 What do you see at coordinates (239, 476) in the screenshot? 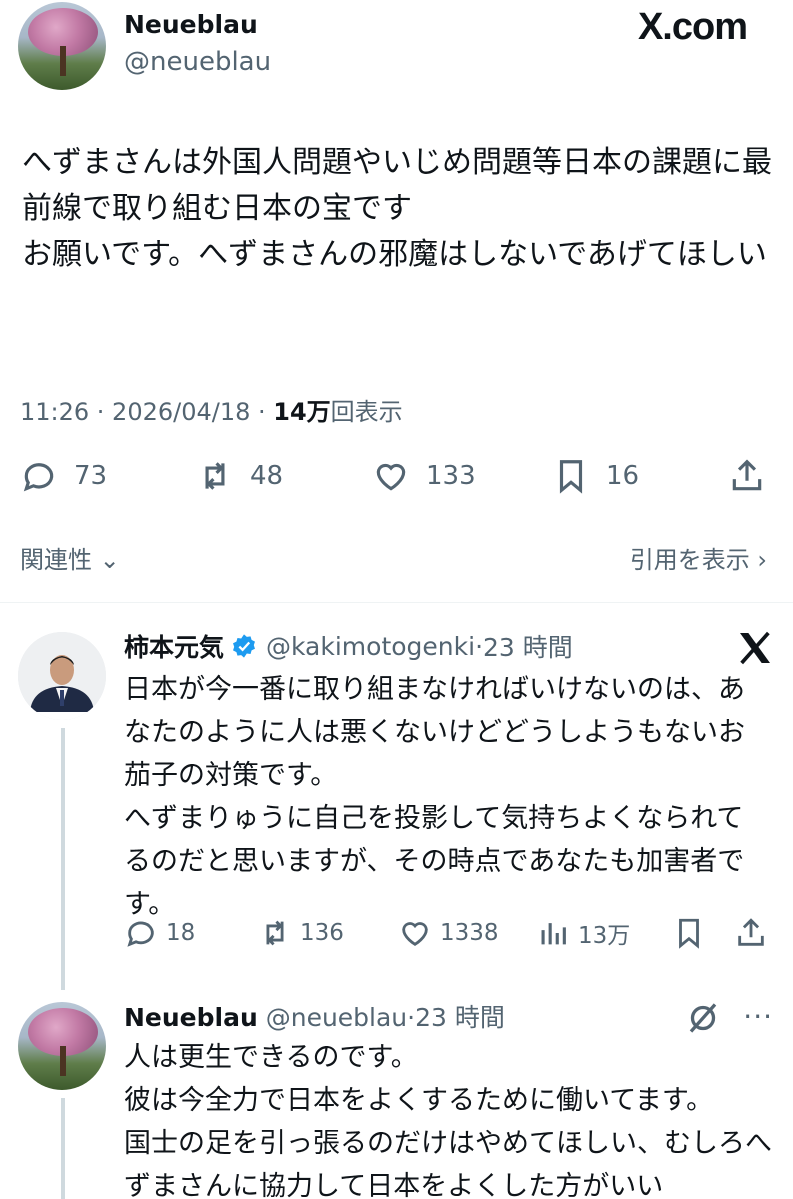
I see `repost-button: 48` at bounding box center [239, 476].